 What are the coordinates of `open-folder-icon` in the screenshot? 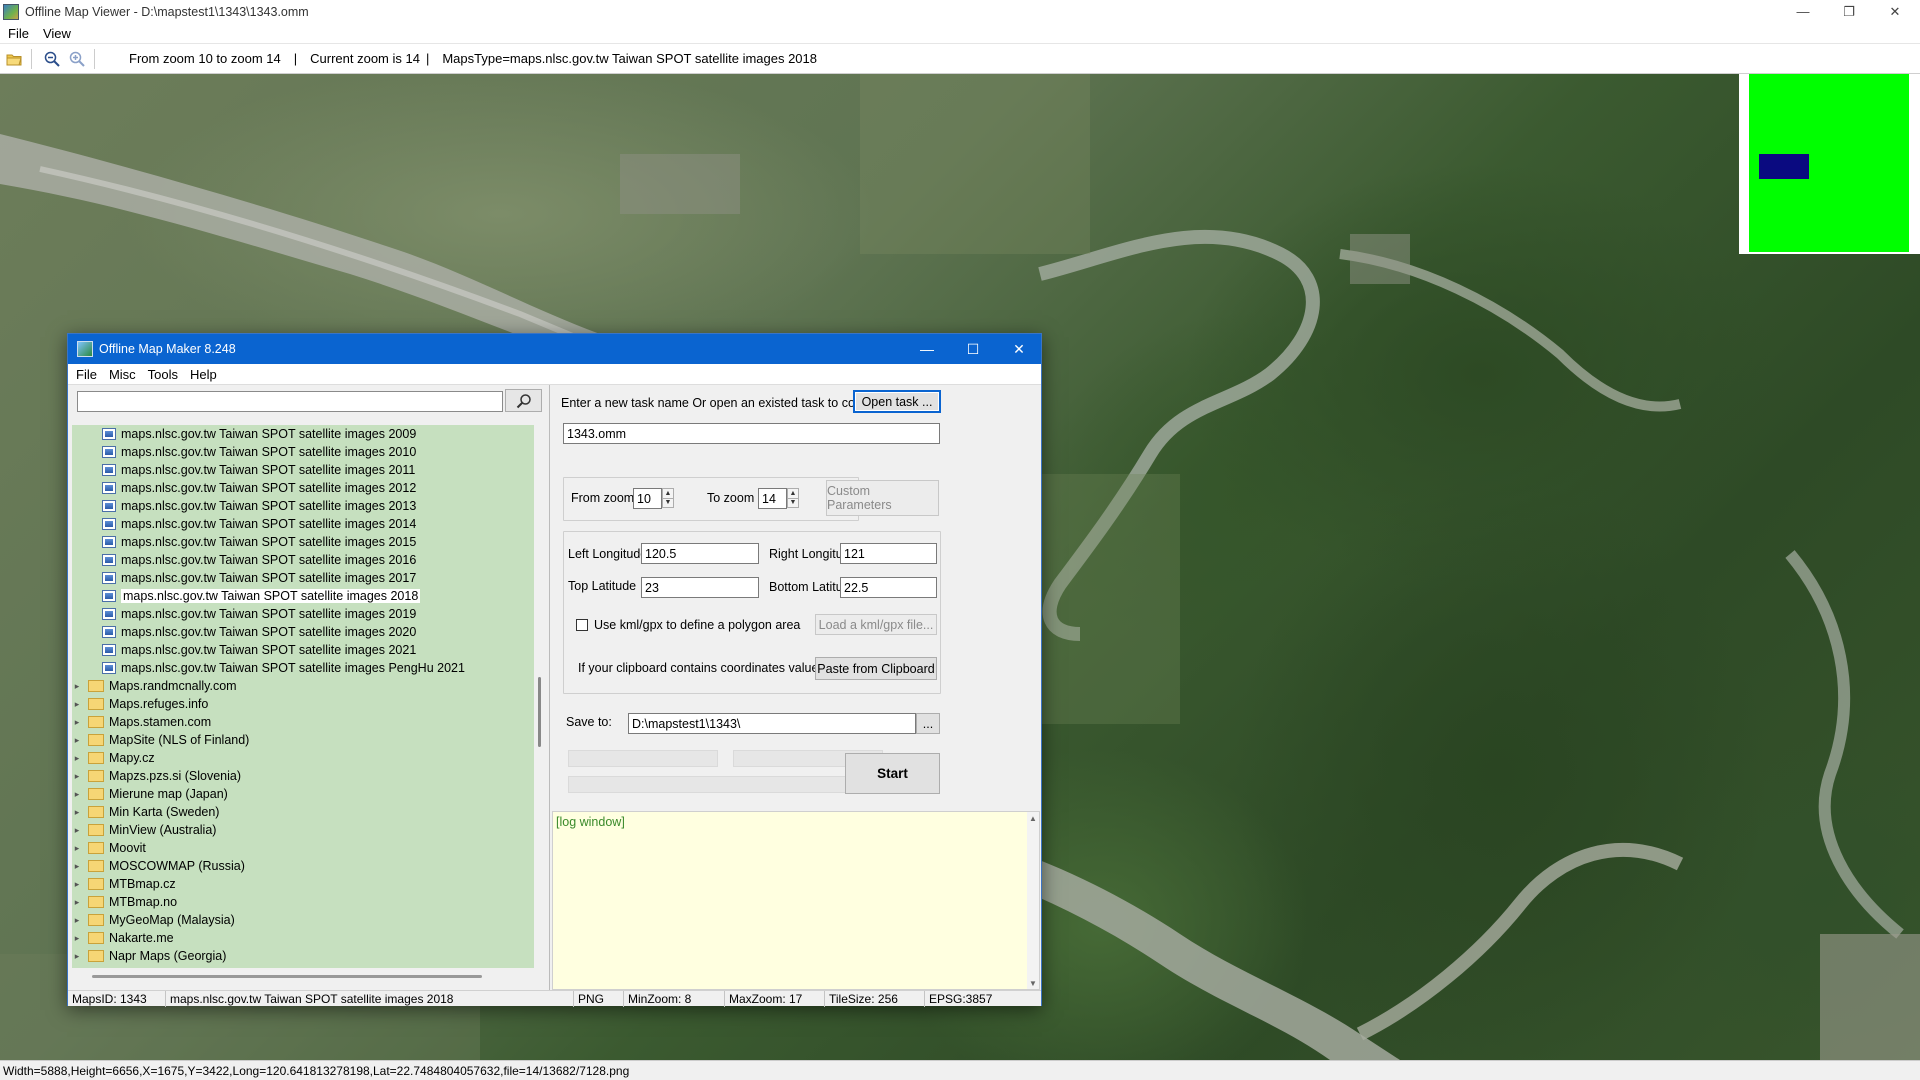 It's located at (14, 59).